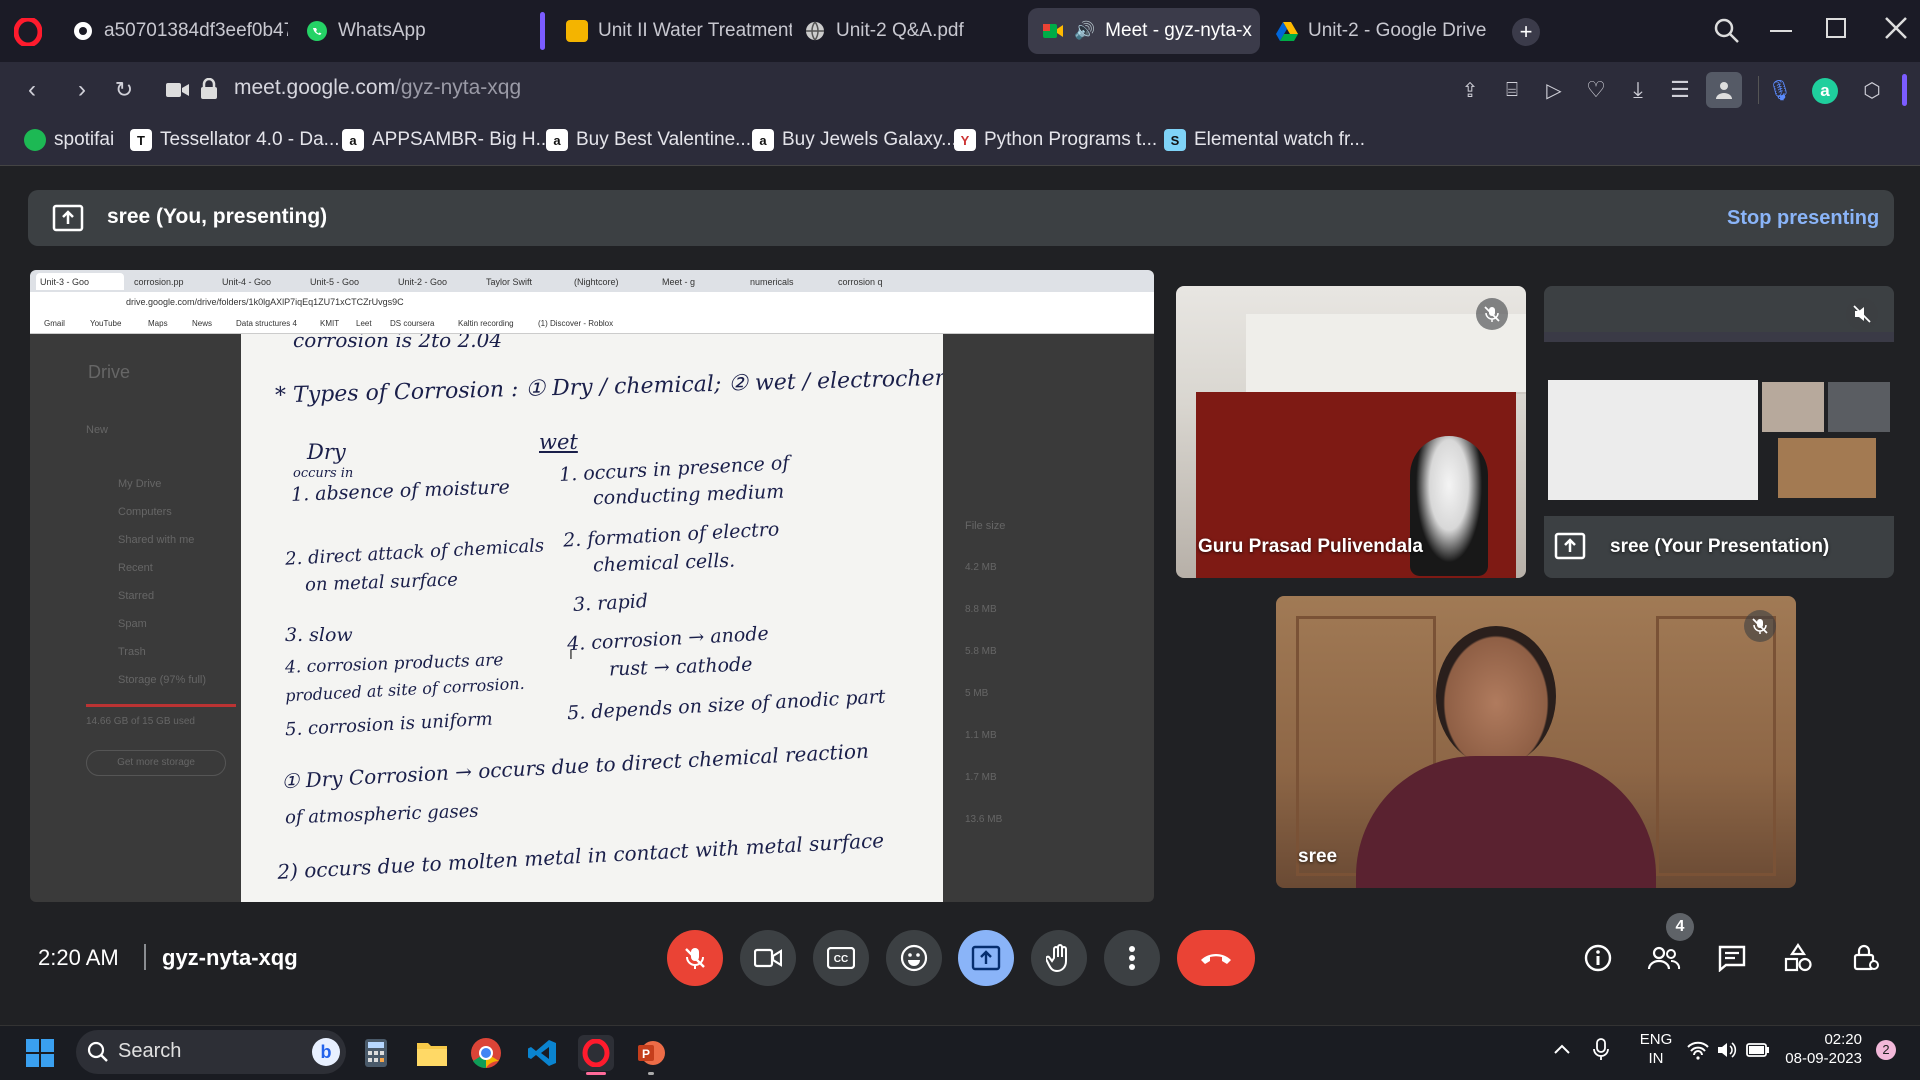 The height and width of the screenshot is (1080, 1920). Describe the element at coordinates (178, 92) in the screenshot. I see `camera-indicator-icon` at that location.